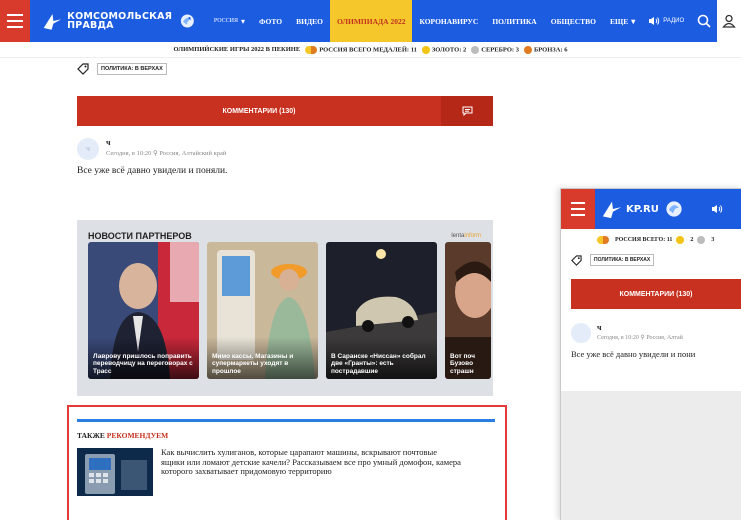 The height and width of the screenshot is (520, 741). I want to click on divider, so click(286, 420).